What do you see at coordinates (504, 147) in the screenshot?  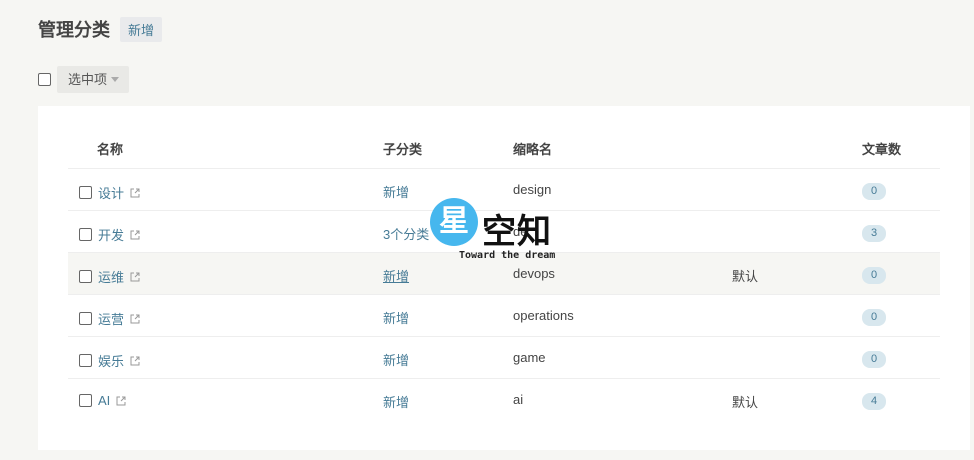 I see `table-header: 名称 子分类 缩略名 文章数` at bounding box center [504, 147].